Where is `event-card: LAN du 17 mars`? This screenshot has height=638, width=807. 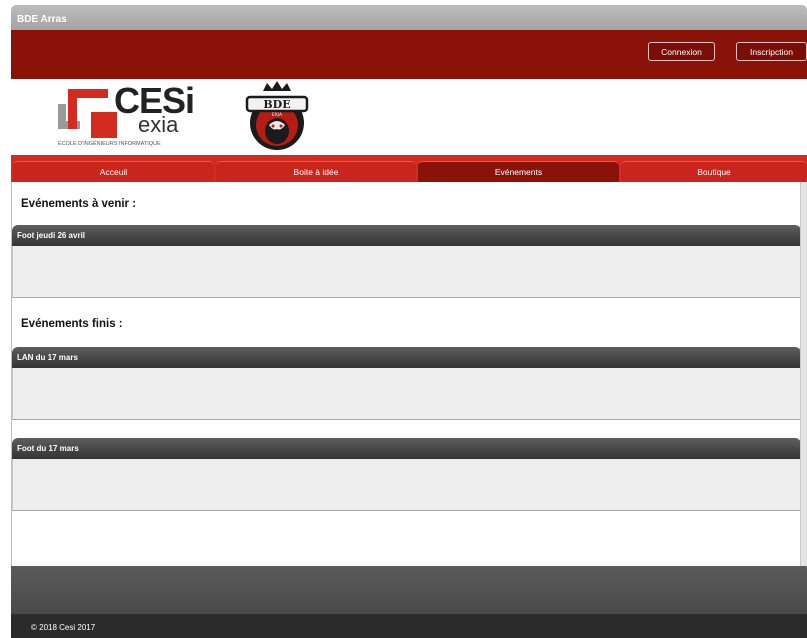
event-card: LAN du 17 mars is located at coordinates (406, 383).